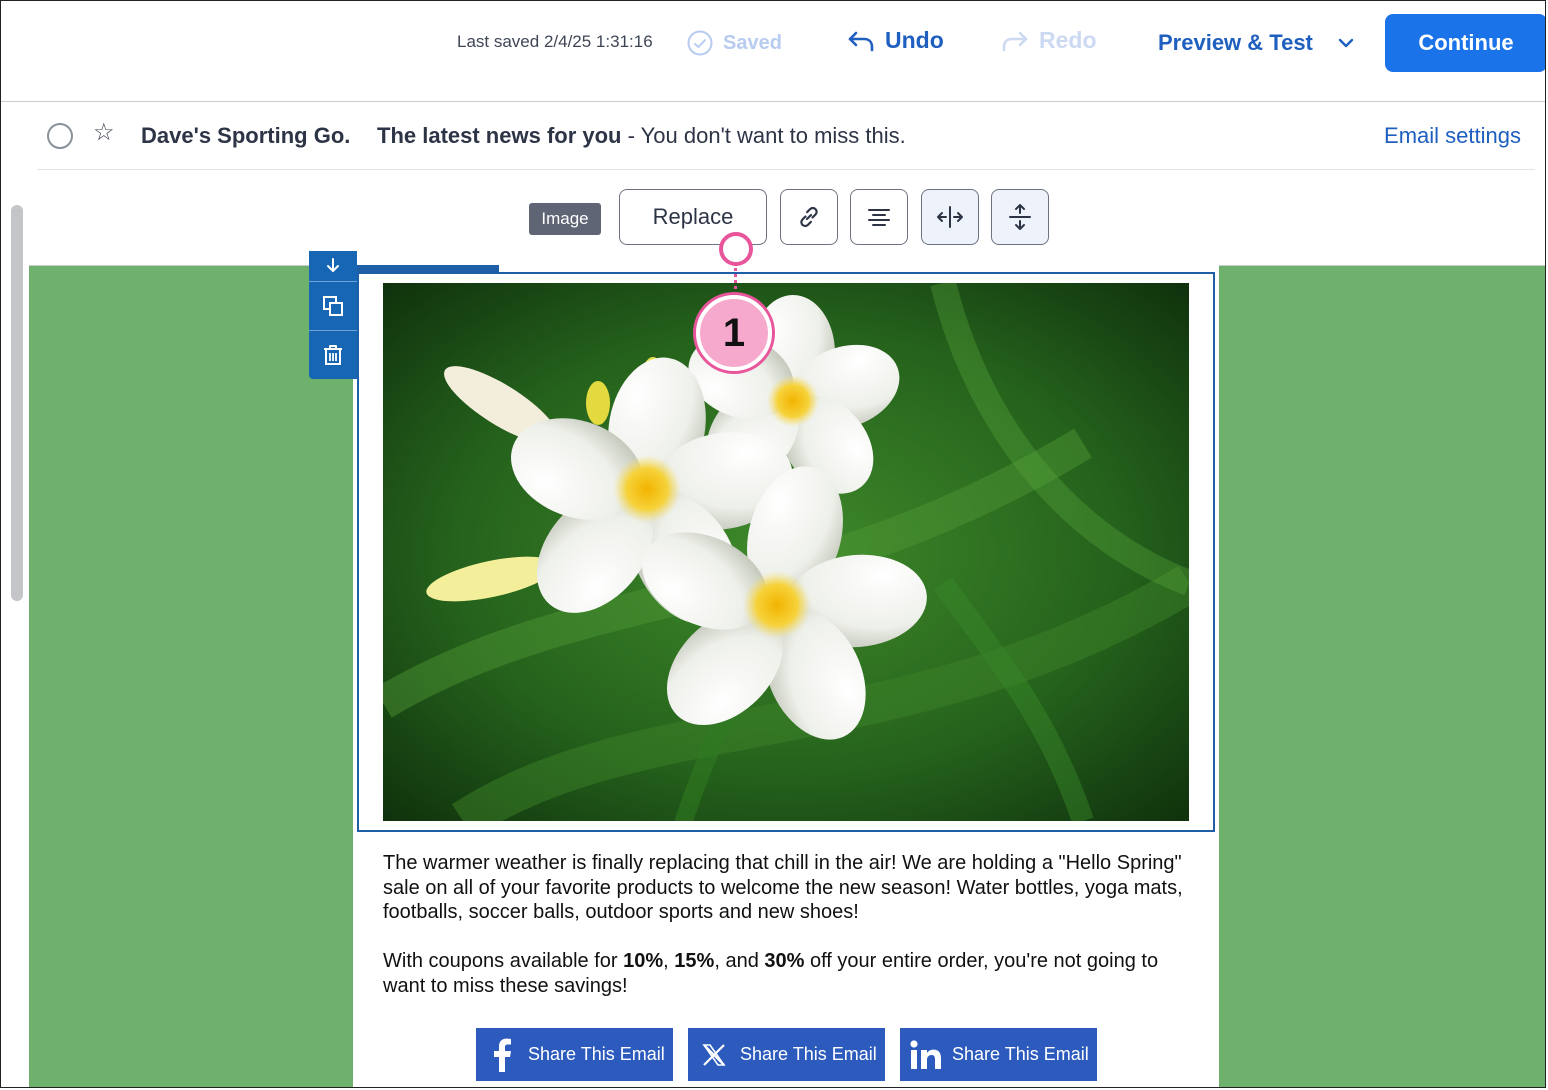 The image size is (1548, 1090). What do you see at coordinates (1068, 40) in the screenshot?
I see `redo-label: Redo` at bounding box center [1068, 40].